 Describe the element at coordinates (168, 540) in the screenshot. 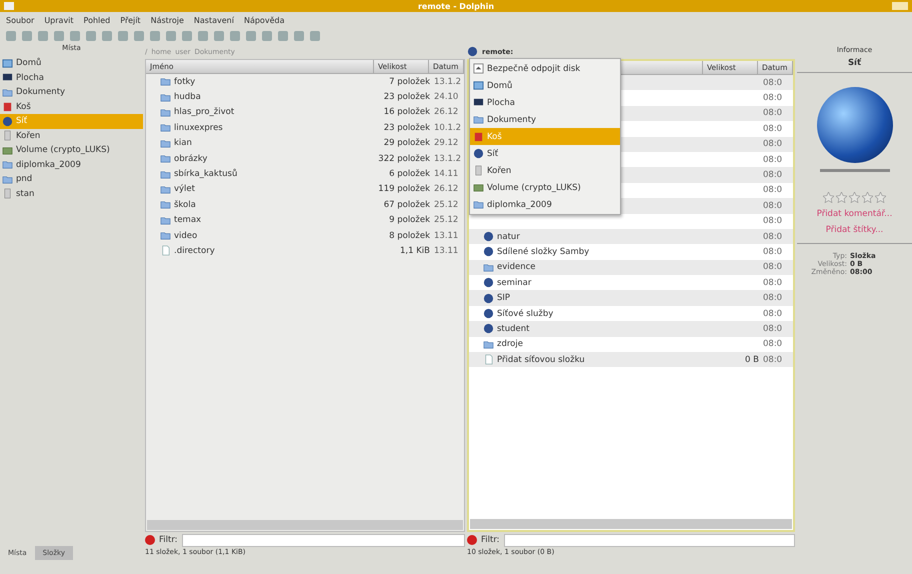

I see `filter-label: Filtr:` at that location.